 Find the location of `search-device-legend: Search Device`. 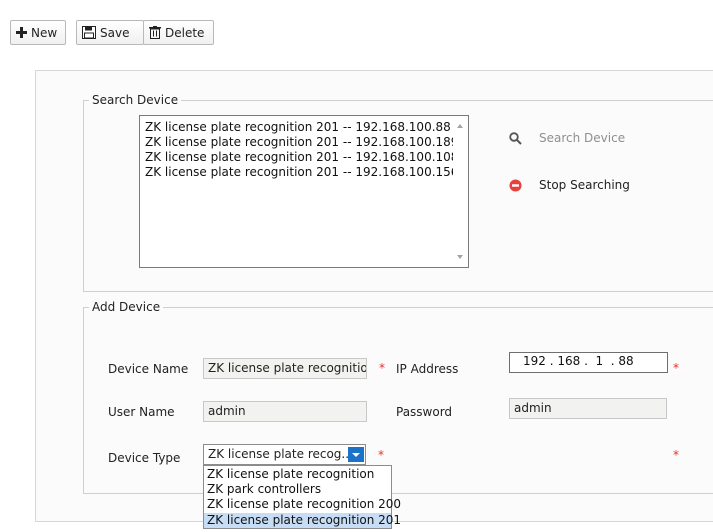

search-device-legend: Search Device is located at coordinates (135, 100).